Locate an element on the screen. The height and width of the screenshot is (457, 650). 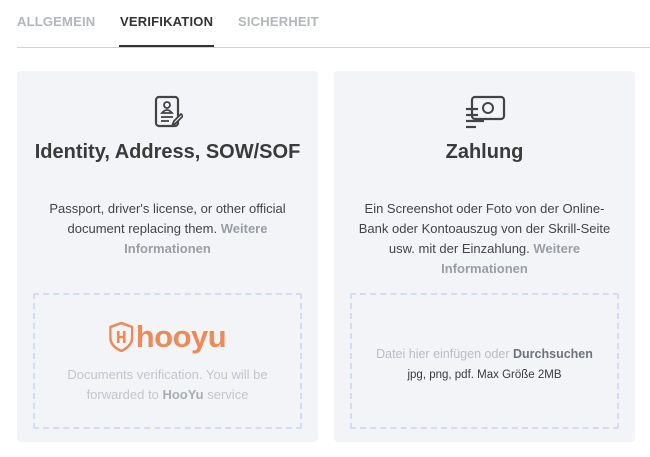
upload-instruction: Datei hier einfügen oder Durchsuchen is located at coordinates (484, 354).